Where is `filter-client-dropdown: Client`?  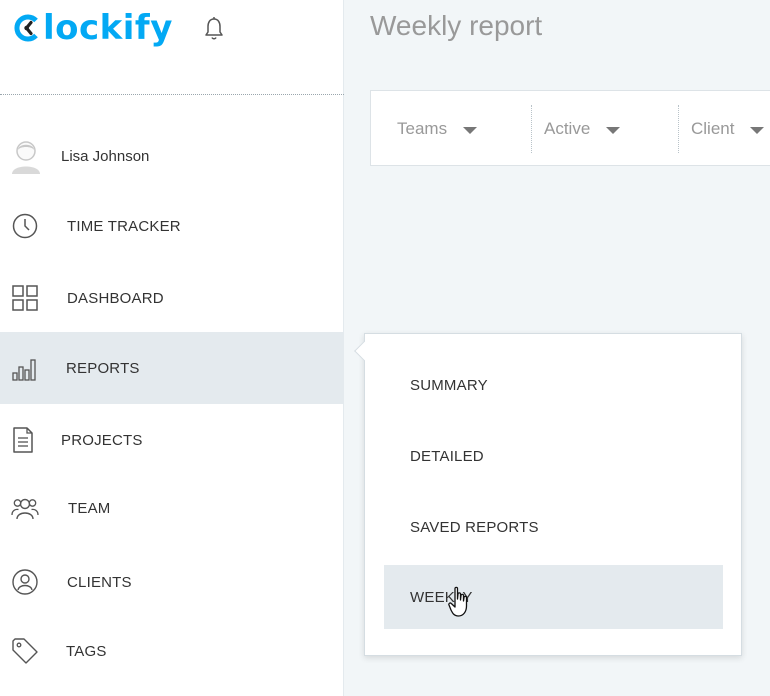 filter-client-dropdown: Client is located at coordinates (728, 129).